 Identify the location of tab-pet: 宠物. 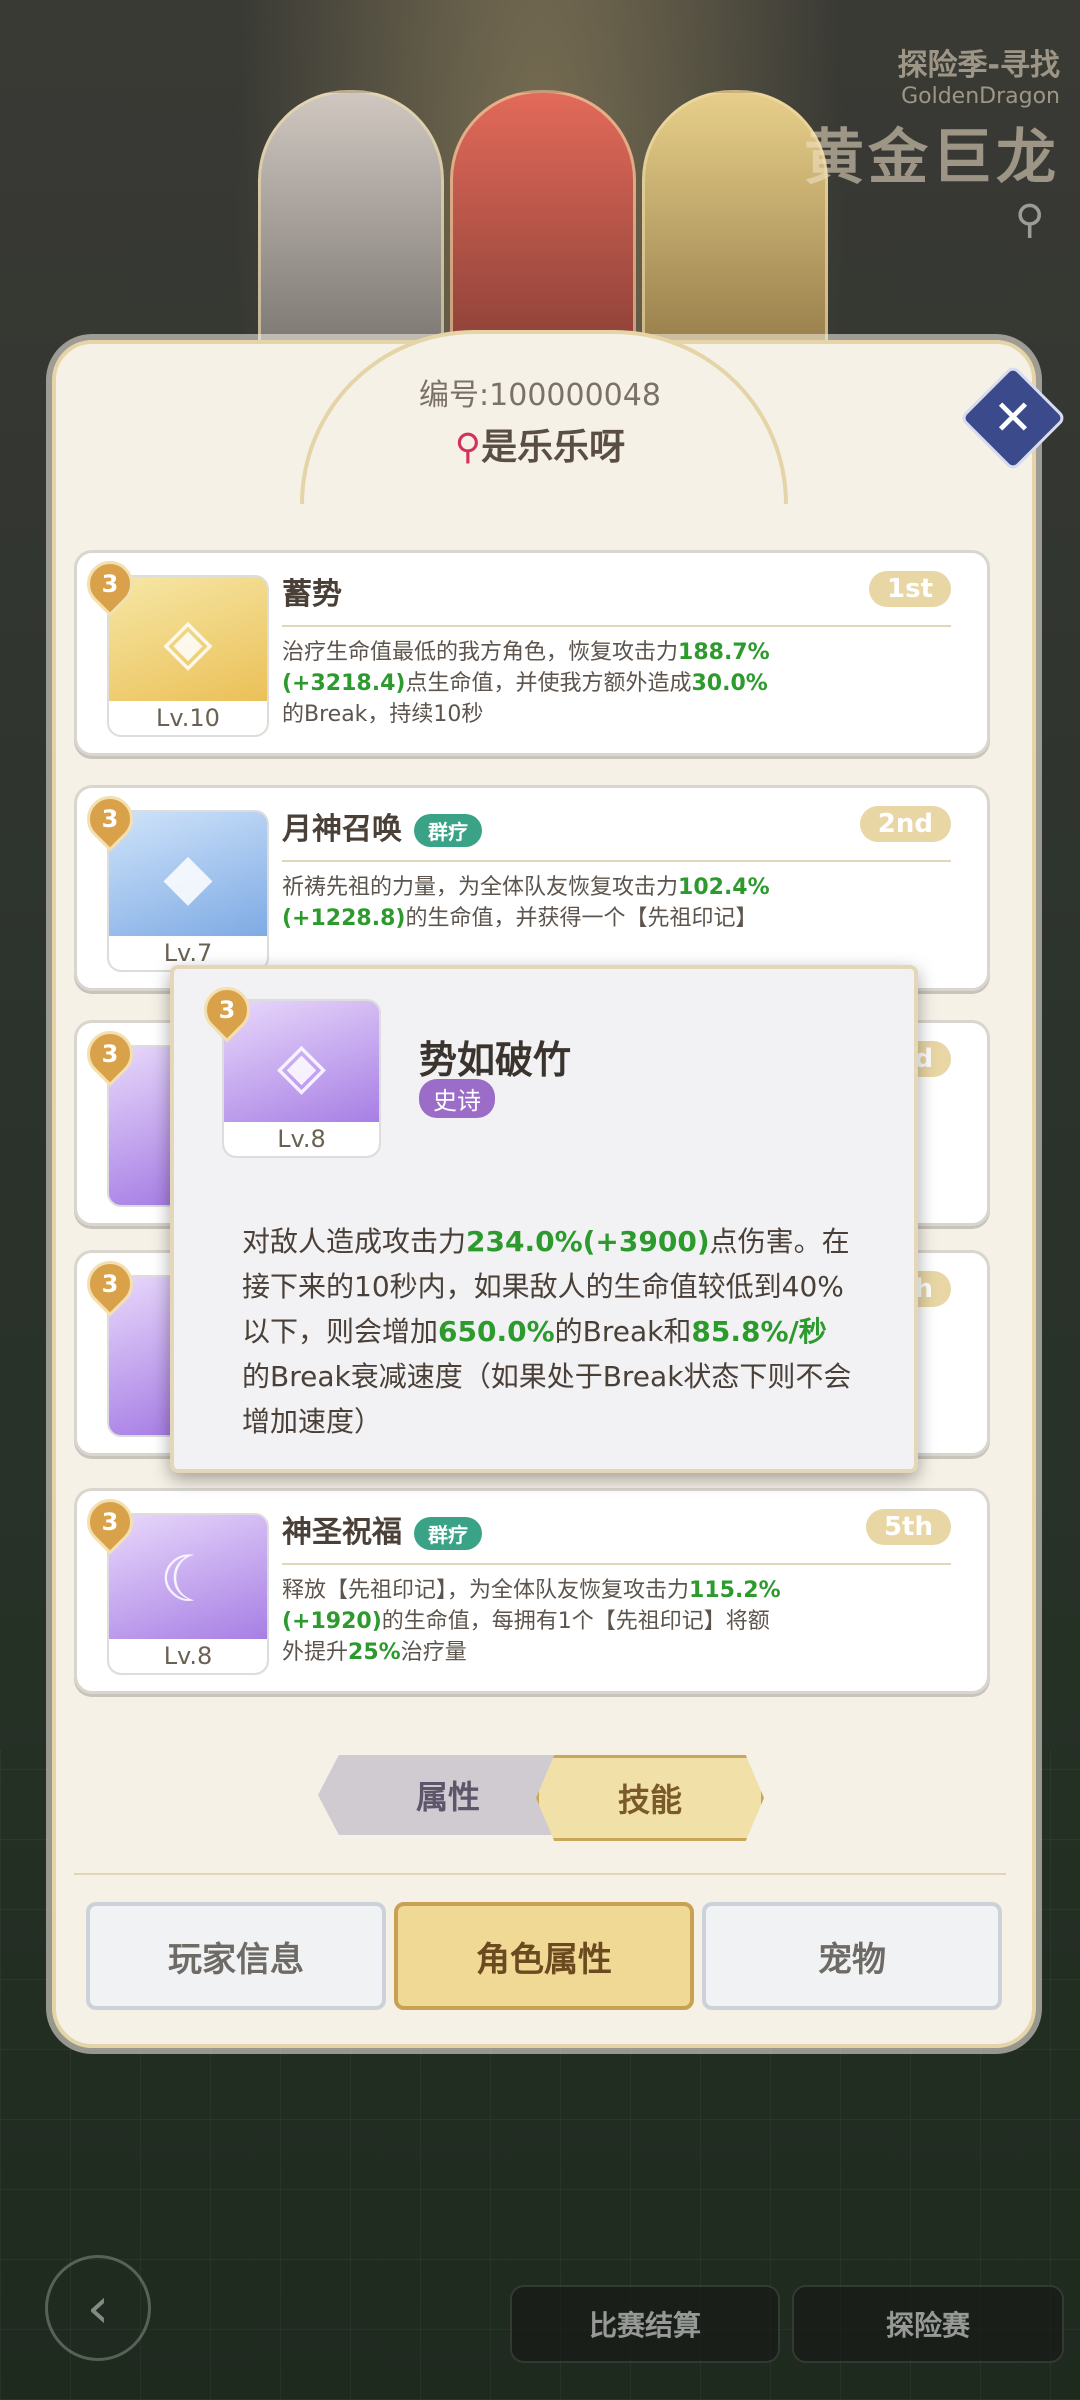
(852, 1956).